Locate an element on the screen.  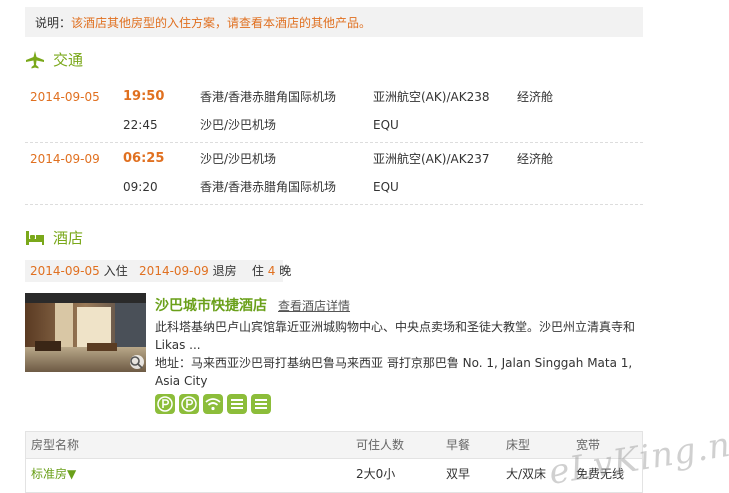
departure-time: 06:25 is located at coordinates (144, 158).